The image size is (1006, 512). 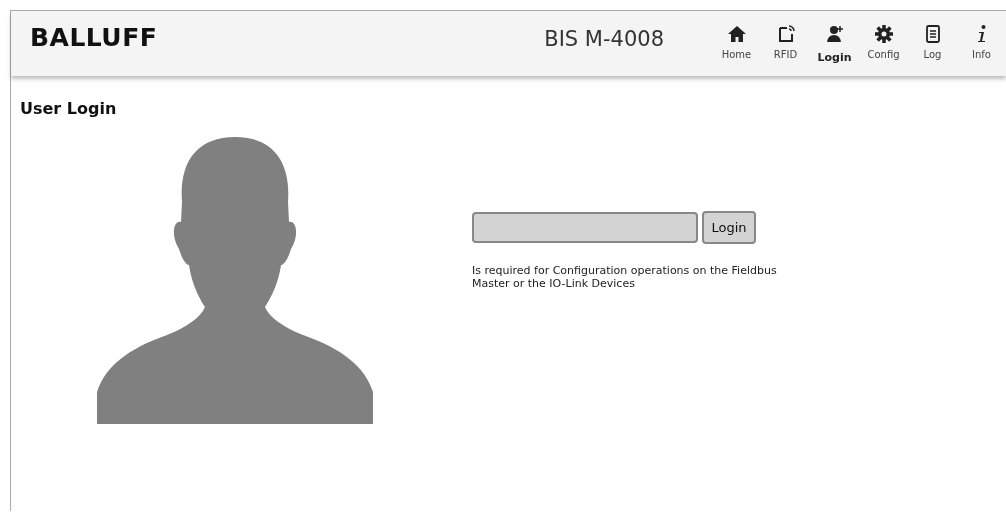 What do you see at coordinates (834, 33) in the screenshot?
I see `login-icon` at bounding box center [834, 33].